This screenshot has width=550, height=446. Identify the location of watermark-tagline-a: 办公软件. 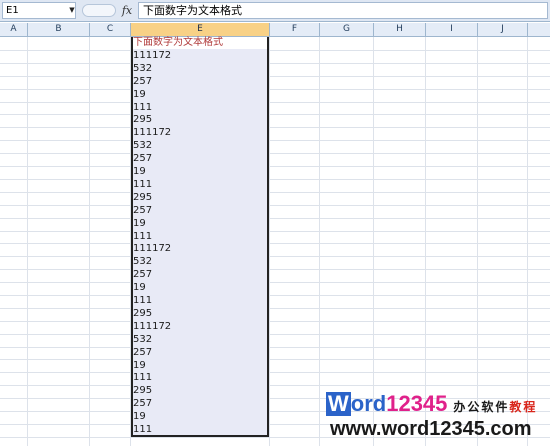
(481, 407).